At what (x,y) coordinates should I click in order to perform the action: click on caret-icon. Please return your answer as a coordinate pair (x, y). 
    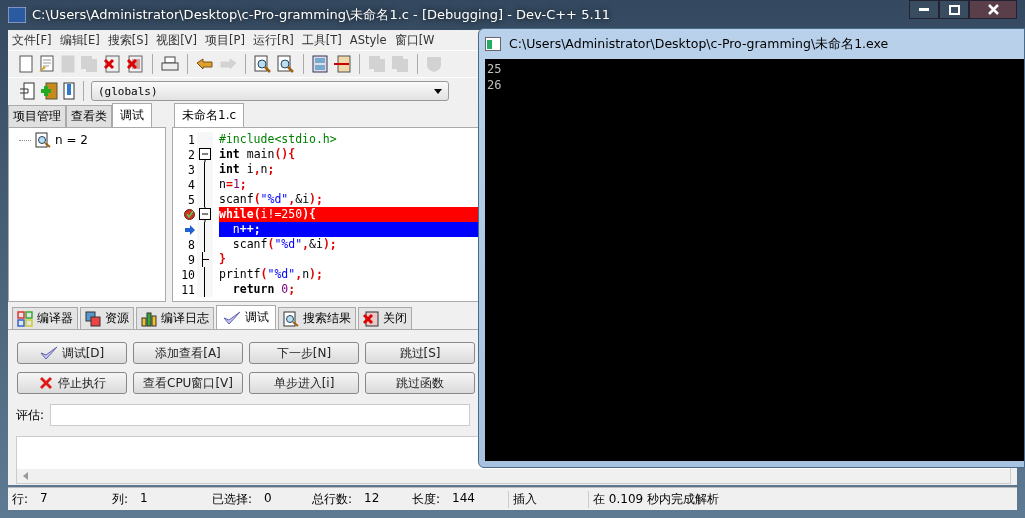
    Looking at the image, I should click on (438, 91).